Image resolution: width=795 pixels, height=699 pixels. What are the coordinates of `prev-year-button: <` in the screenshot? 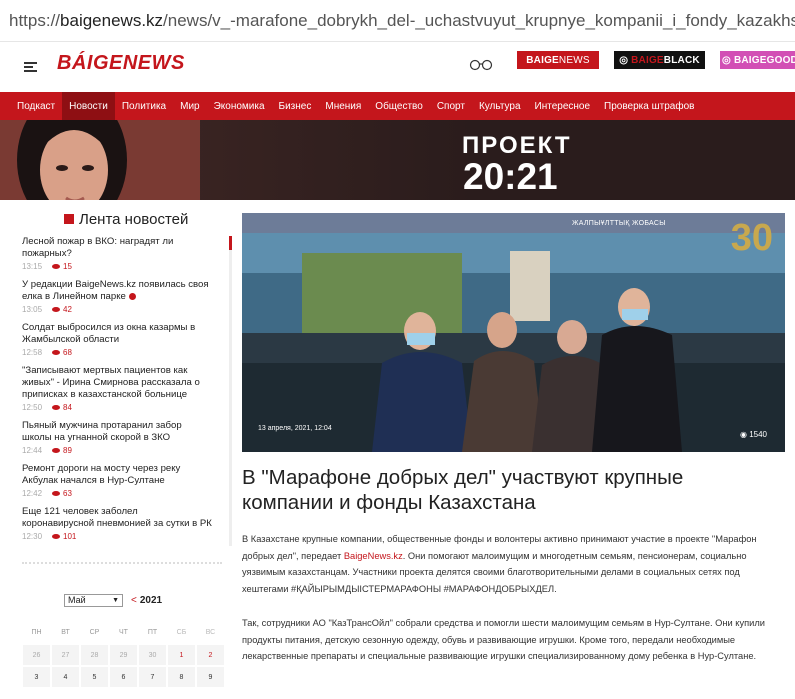 It's located at (134, 600).